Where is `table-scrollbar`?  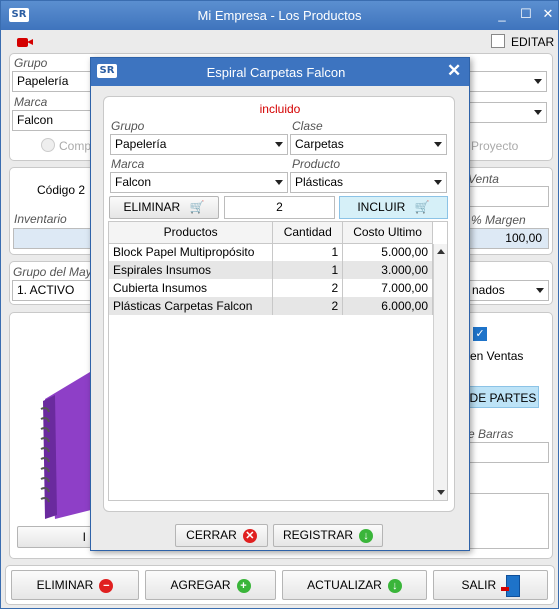 table-scrollbar is located at coordinates (440, 372).